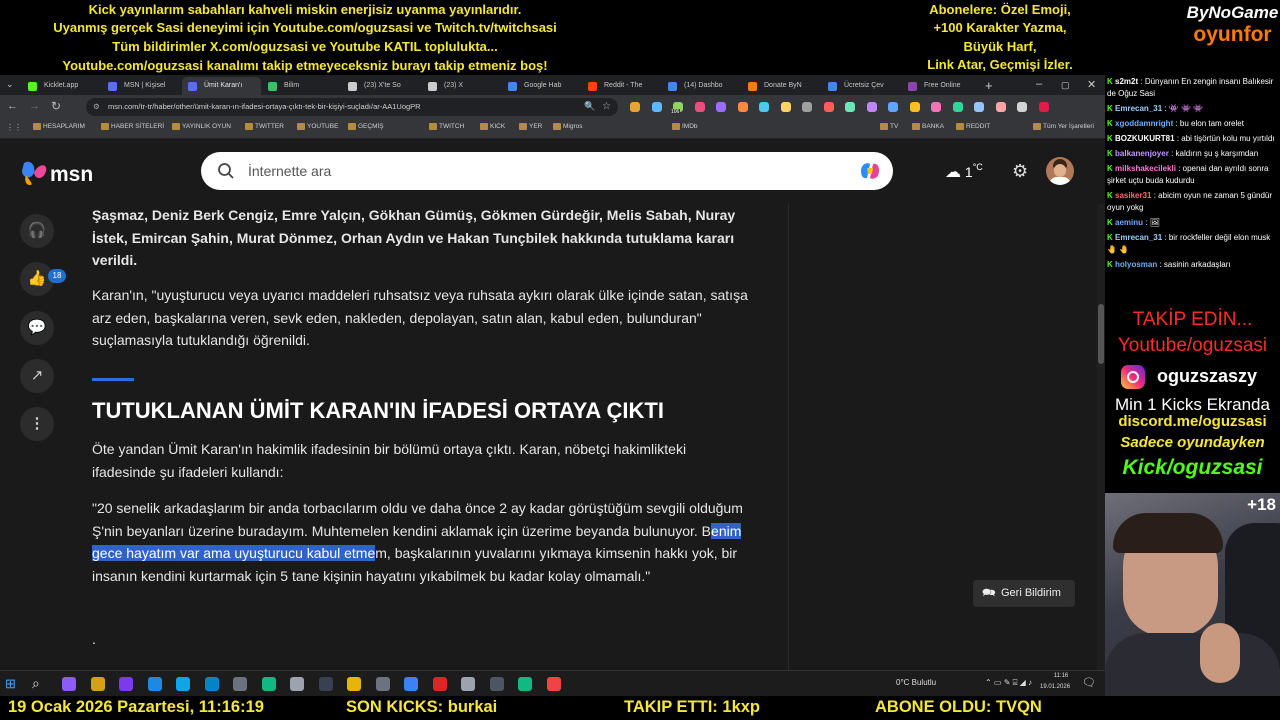  I want to click on windows-start-icon: ⊞, so click(10, 684).